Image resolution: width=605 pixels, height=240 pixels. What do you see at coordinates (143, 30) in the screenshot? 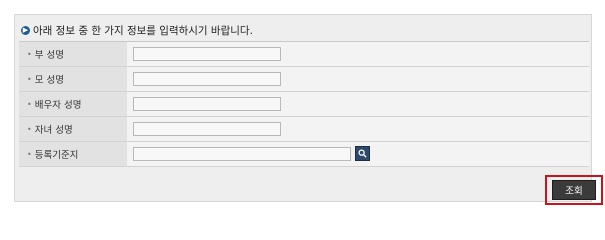
I see `form-heading-text: 아래 정보 중 한 가지 정보를 입력하시기 바랍니다.` at bounding box center [143, 30].